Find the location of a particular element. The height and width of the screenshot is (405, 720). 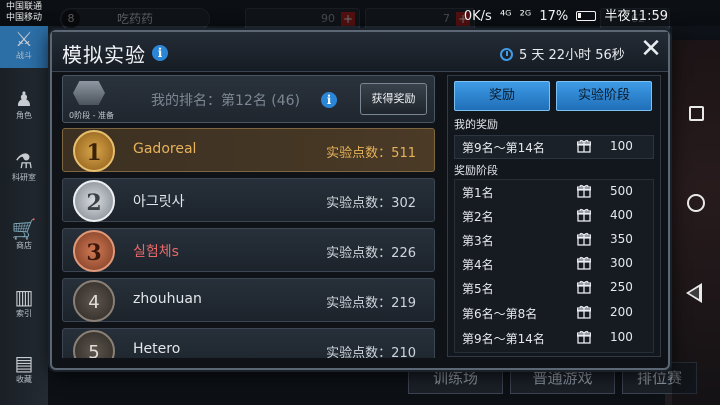

sidebar-item-shop: 🛒 商店 is located at coordinates (24, 234).